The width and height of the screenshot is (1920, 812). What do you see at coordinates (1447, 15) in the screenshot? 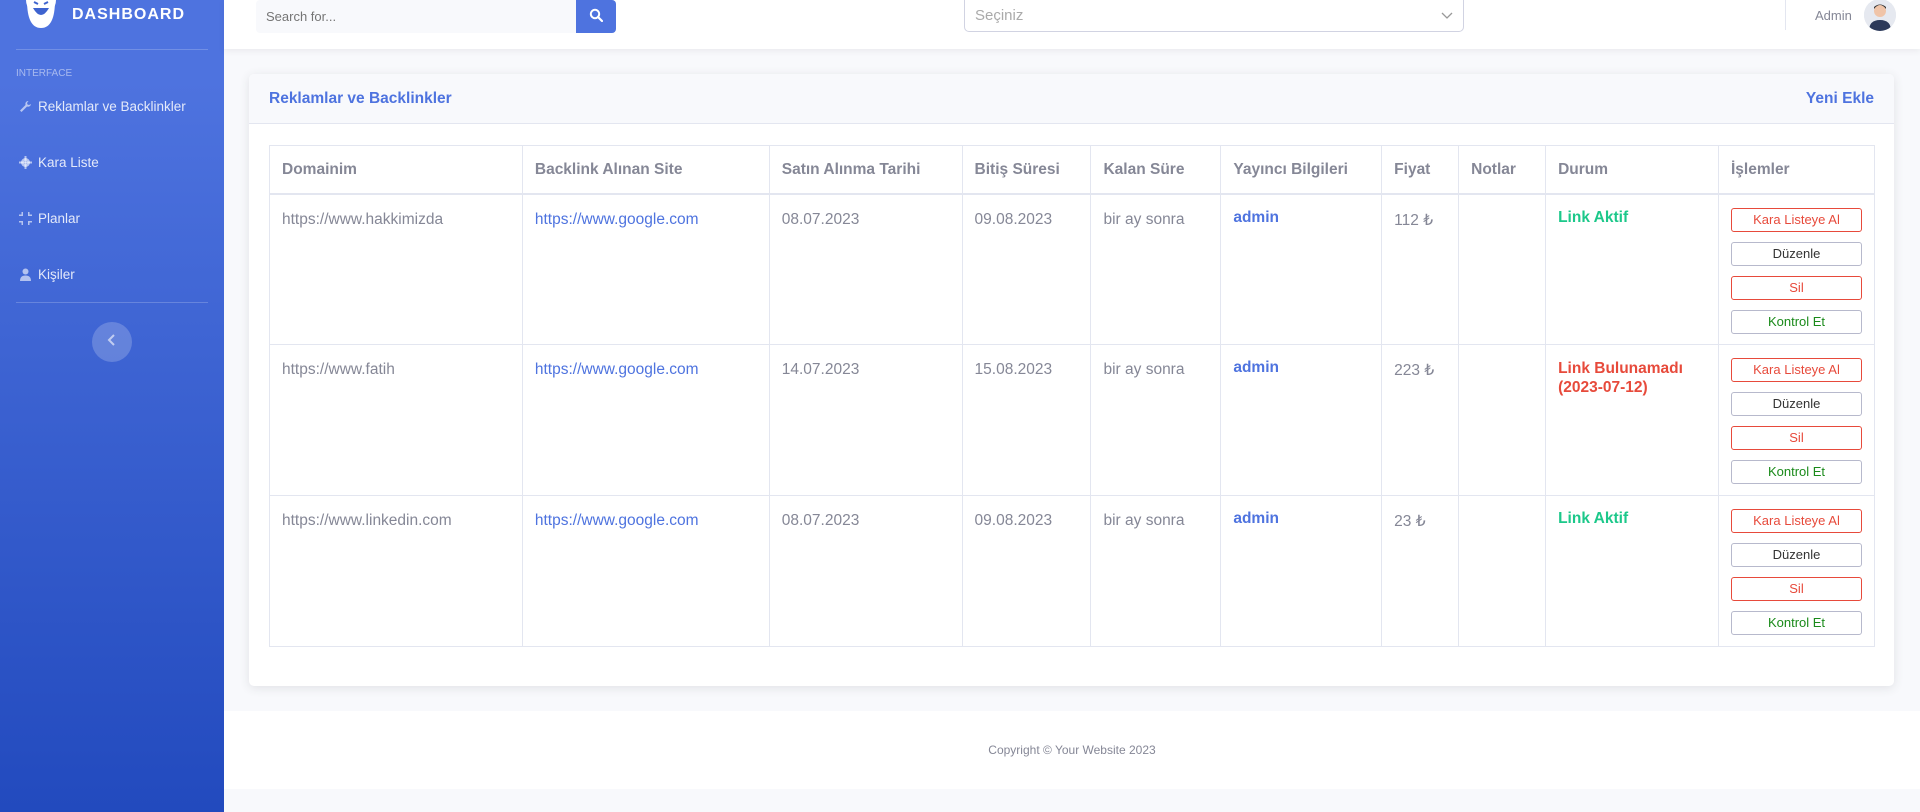
I see `chevron-down-icon` at bounding box center [1447, 15].